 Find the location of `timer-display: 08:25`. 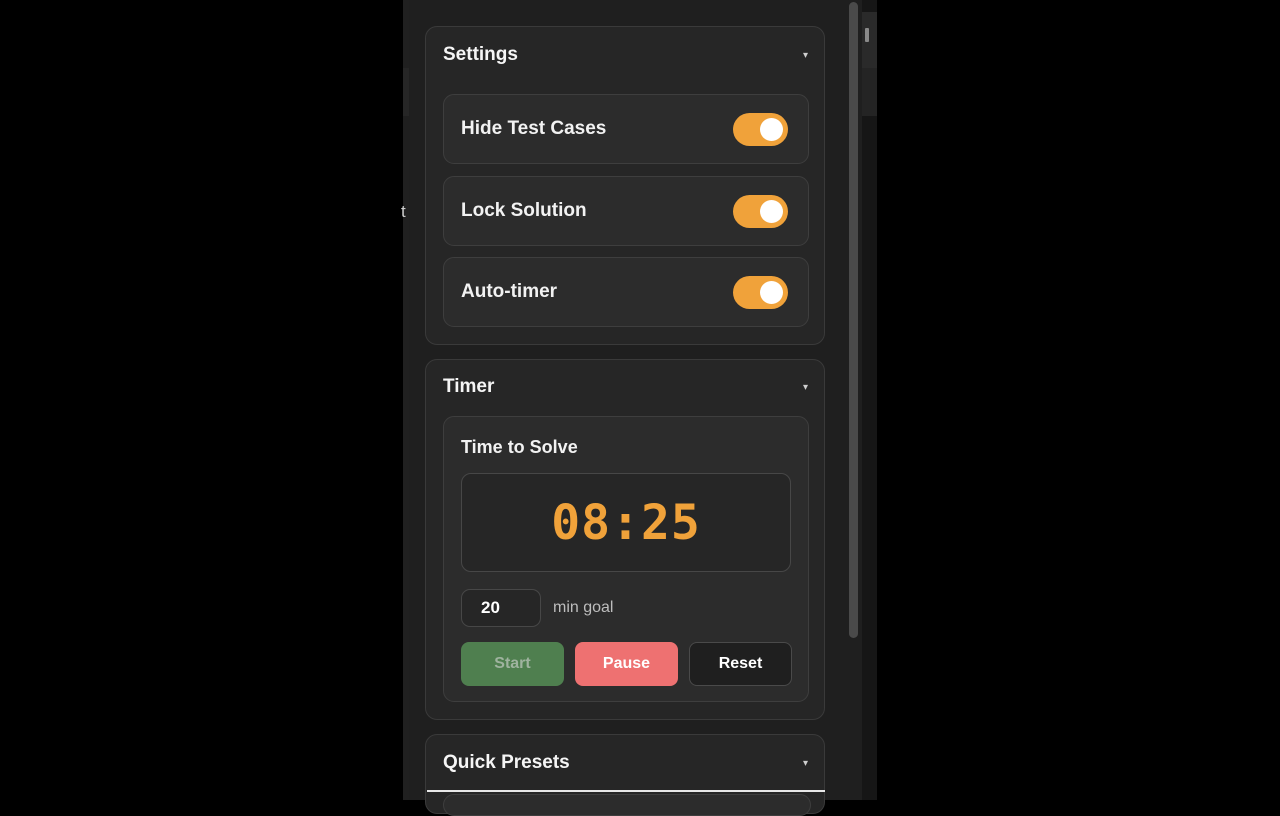

timer-display: 08:25 is located at coordinates (626, 522).